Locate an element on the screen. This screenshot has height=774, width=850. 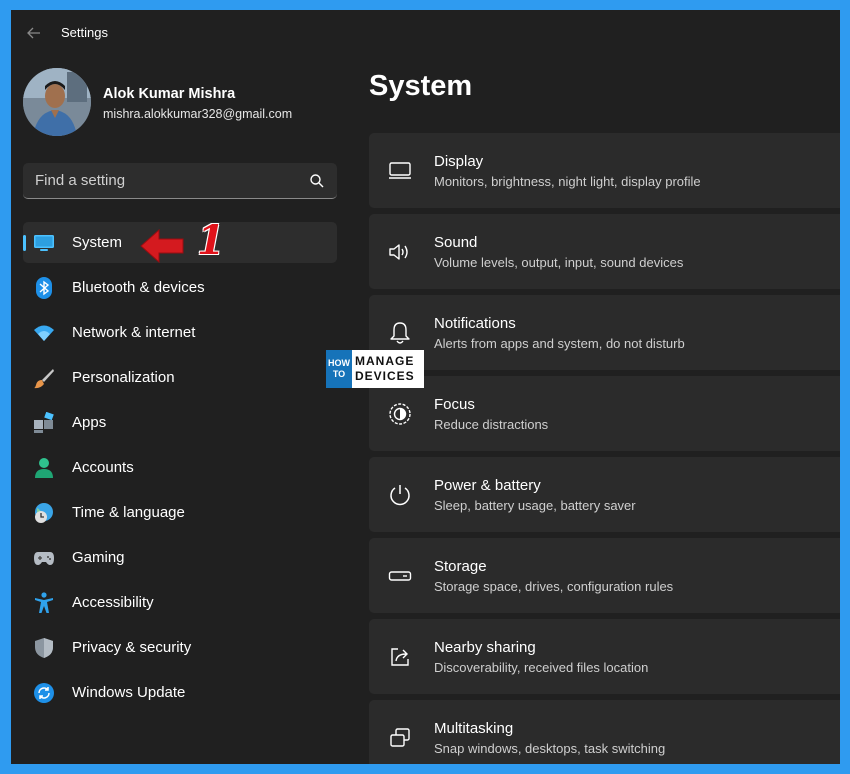
bell-icon is located at coordinates (400, 333).